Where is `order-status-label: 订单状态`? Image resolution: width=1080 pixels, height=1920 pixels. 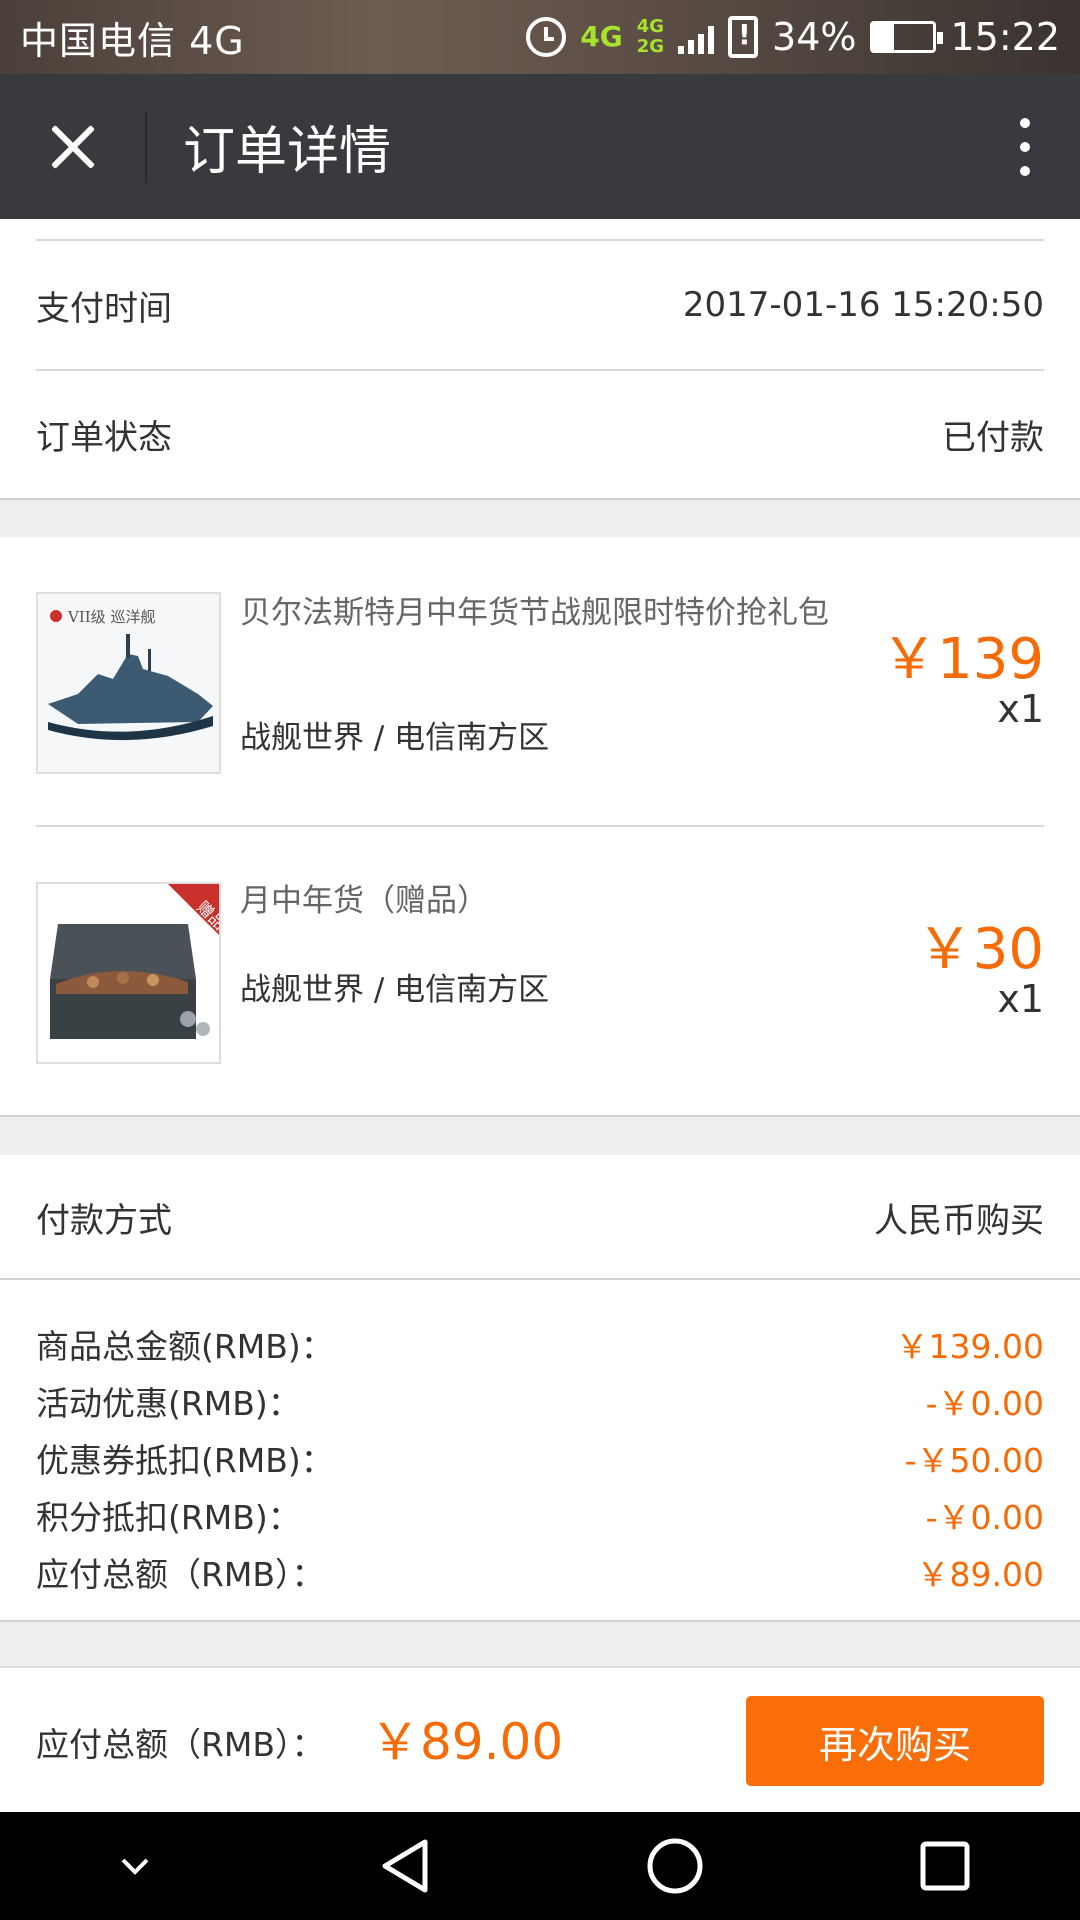
order-status-label: 订单状态 is located at coordinates (104, 437).